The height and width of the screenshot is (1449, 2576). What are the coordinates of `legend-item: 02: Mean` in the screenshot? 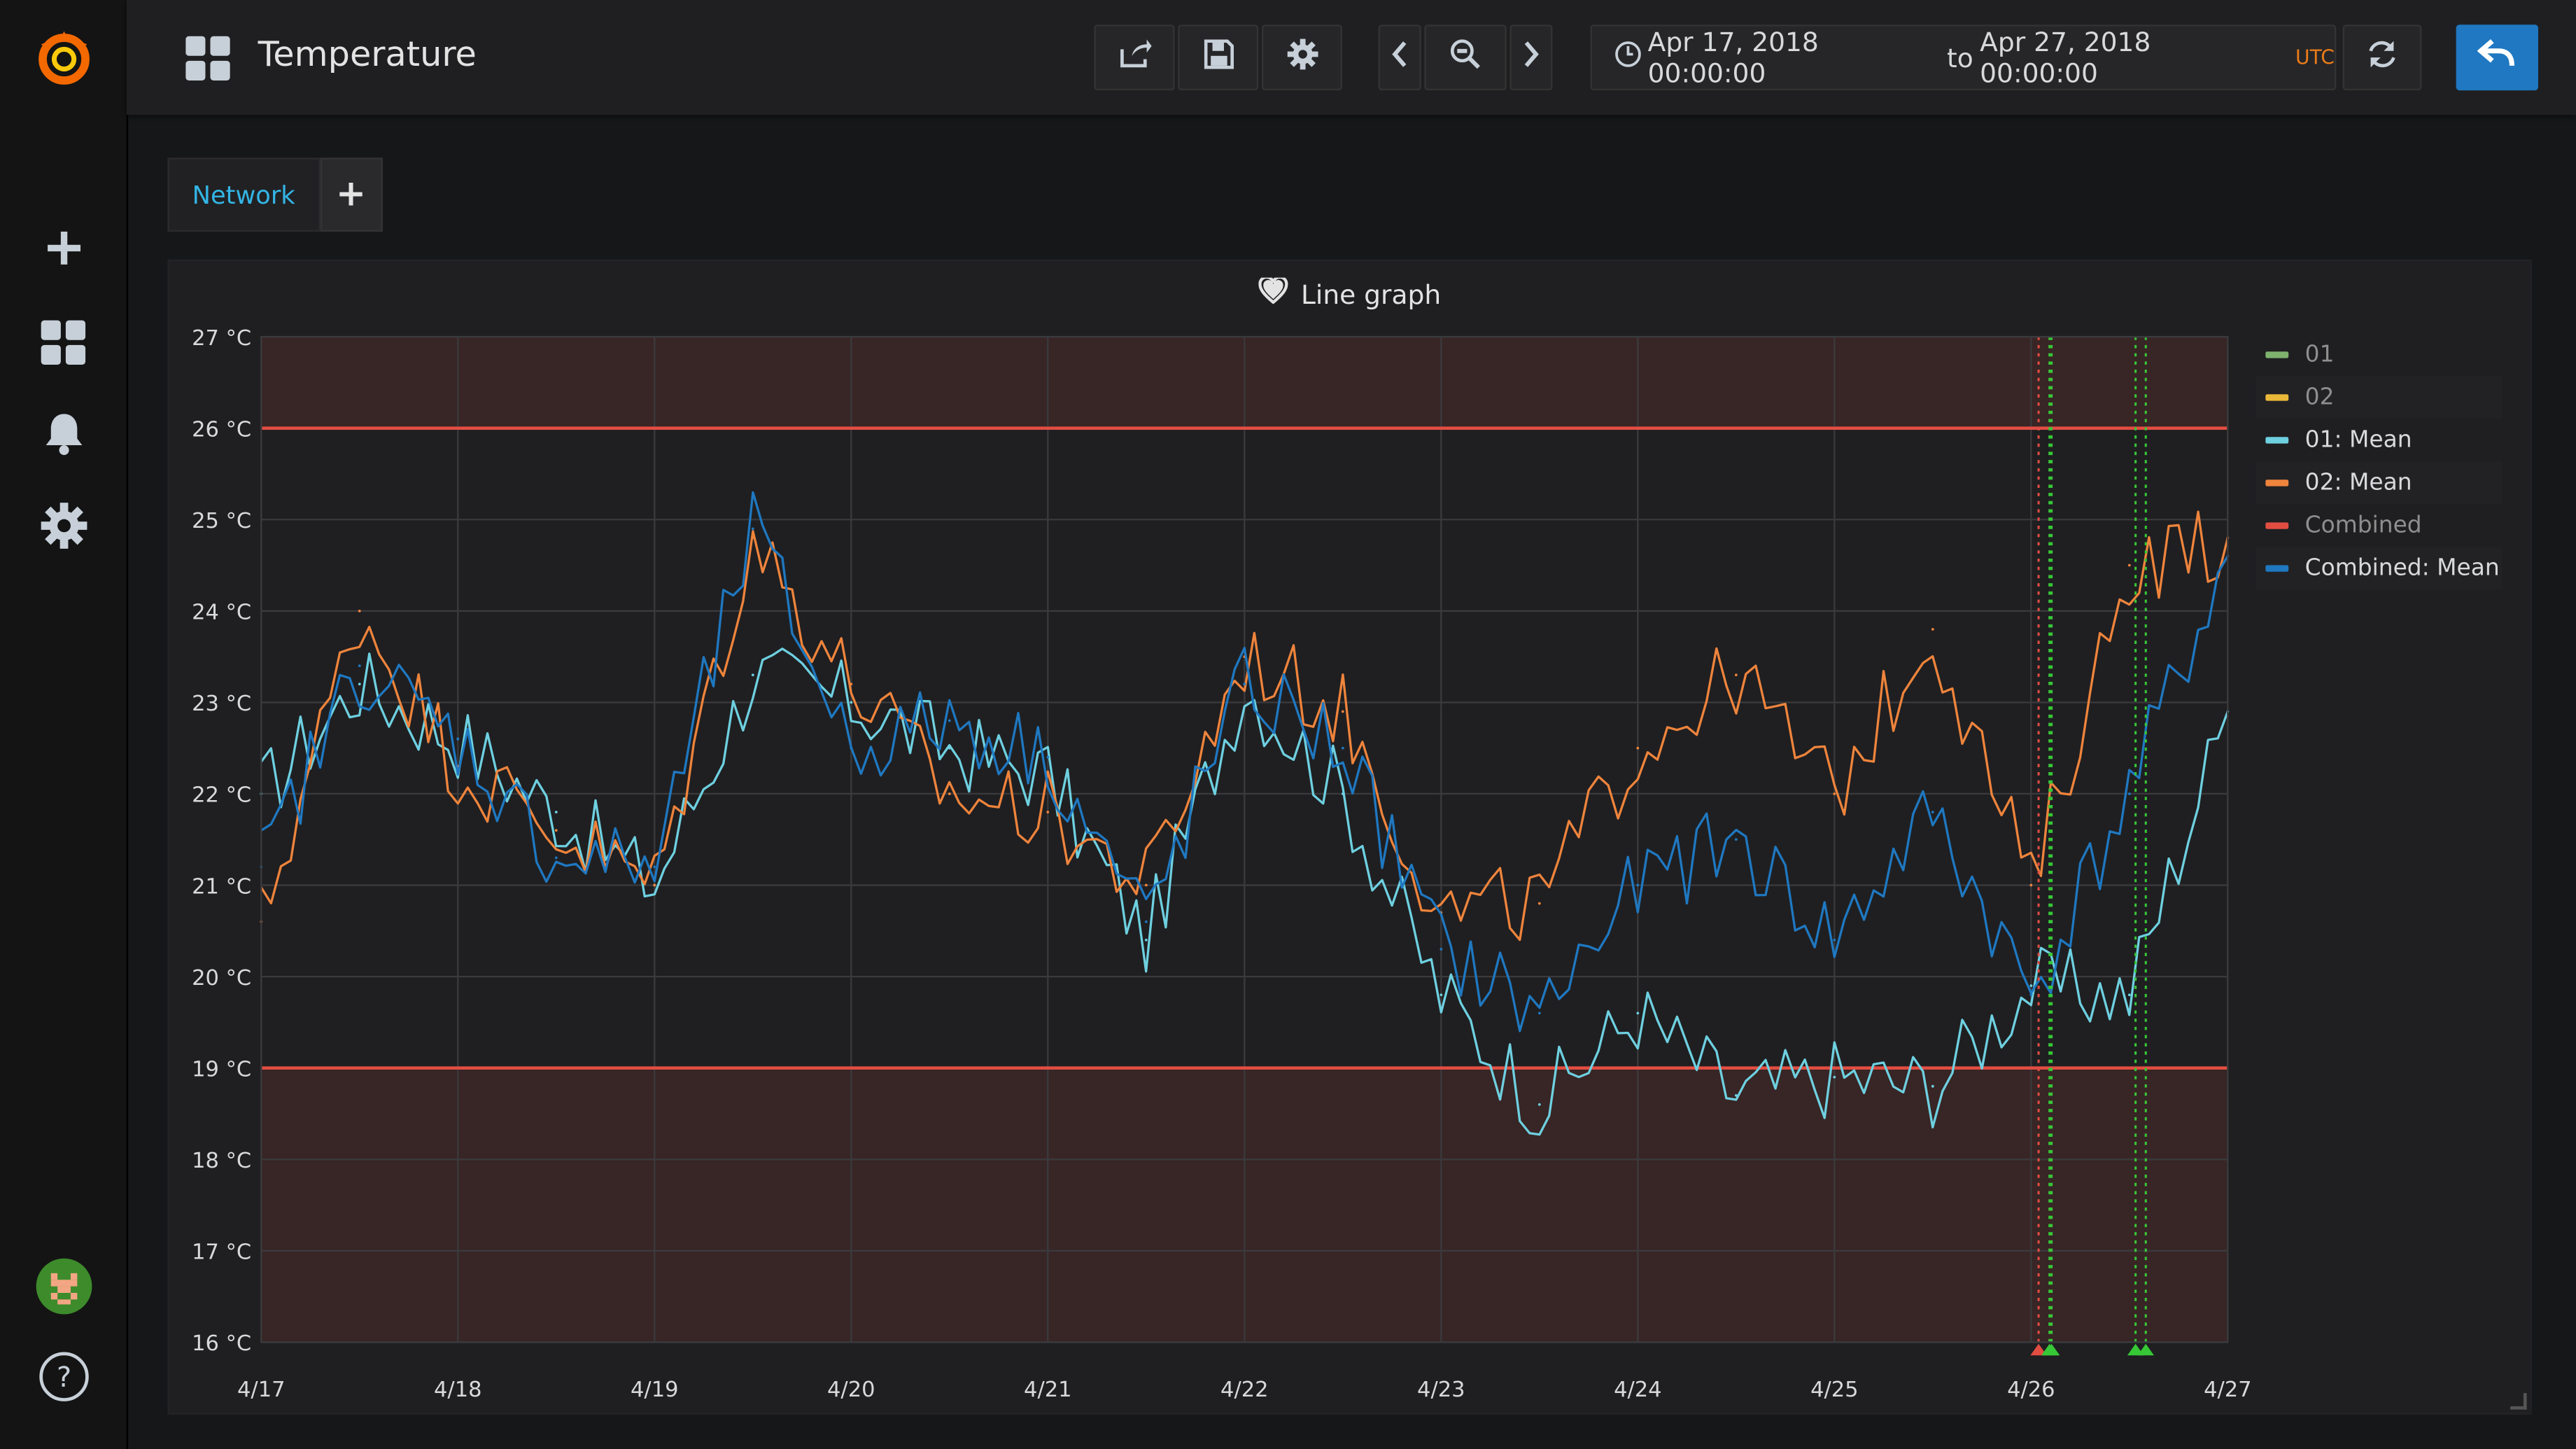 It's located at (2379, 483).